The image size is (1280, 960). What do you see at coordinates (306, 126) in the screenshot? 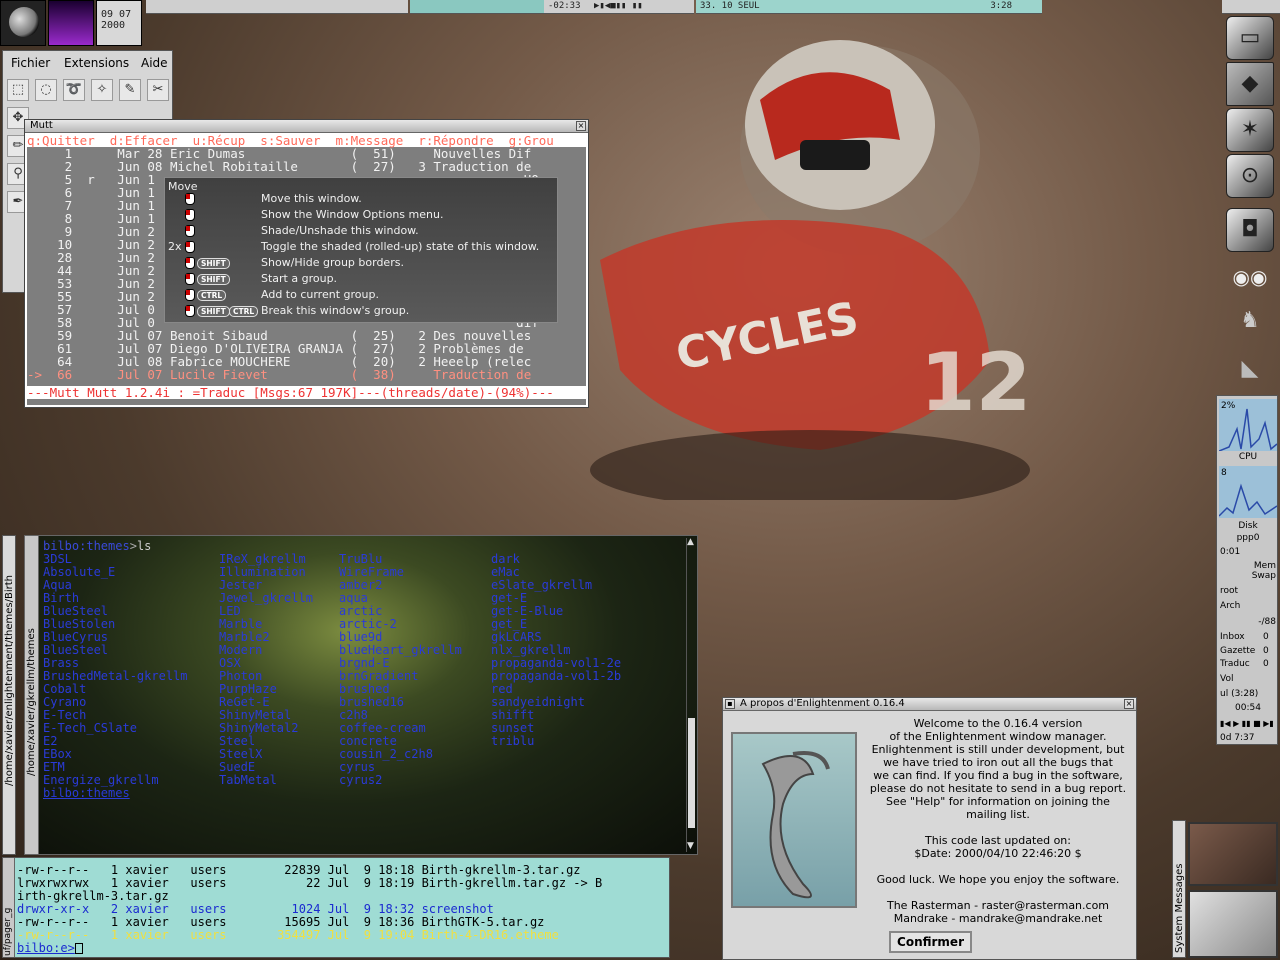
I see `mutt-titlebar: Mutt ×` at bounding box center [306, 126].